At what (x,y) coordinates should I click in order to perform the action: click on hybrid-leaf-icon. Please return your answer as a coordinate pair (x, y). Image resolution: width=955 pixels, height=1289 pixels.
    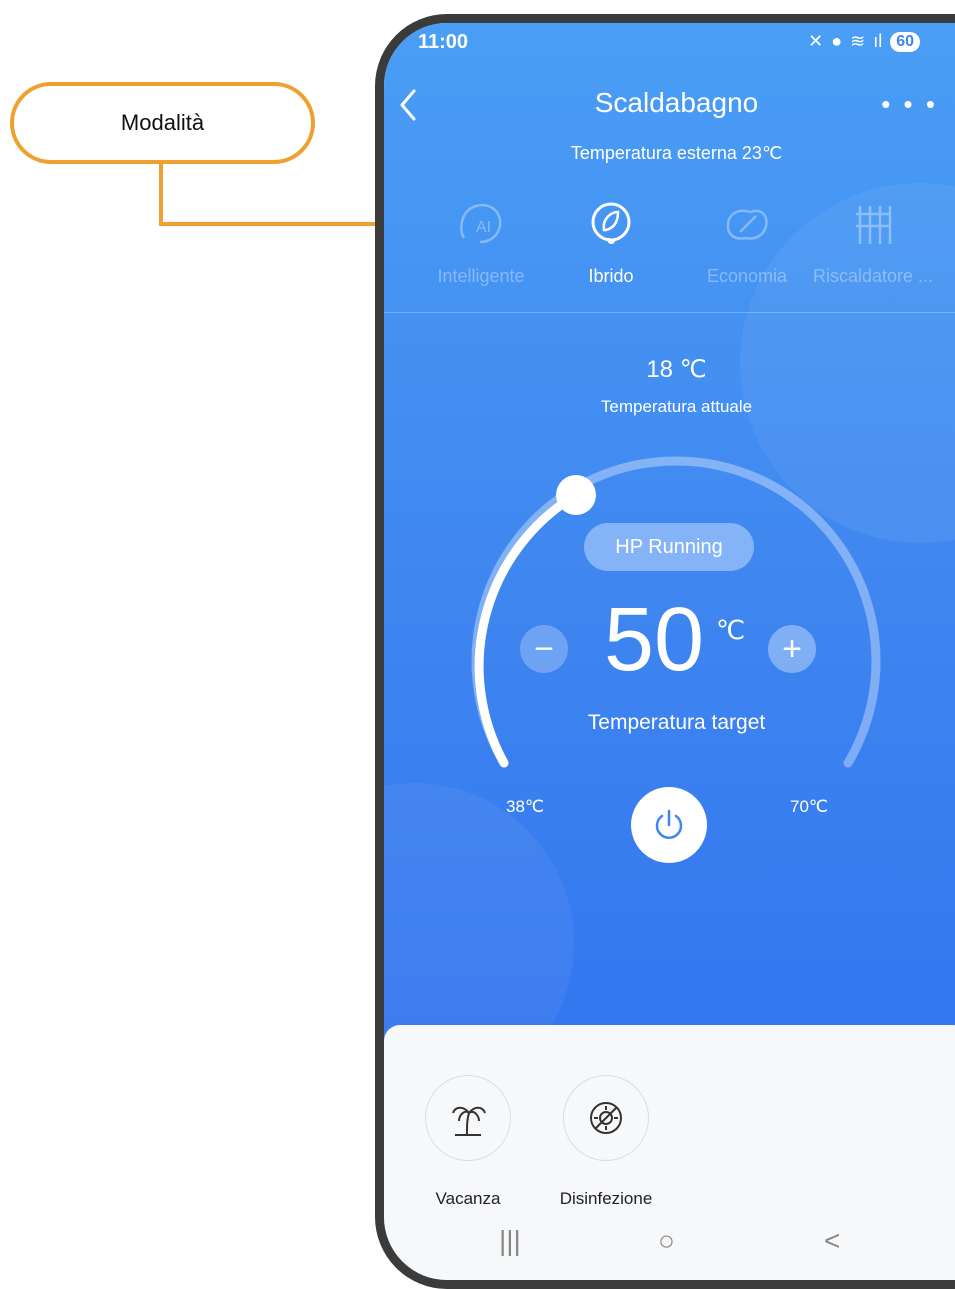
    Looking at the image, I should click on (611, 225).